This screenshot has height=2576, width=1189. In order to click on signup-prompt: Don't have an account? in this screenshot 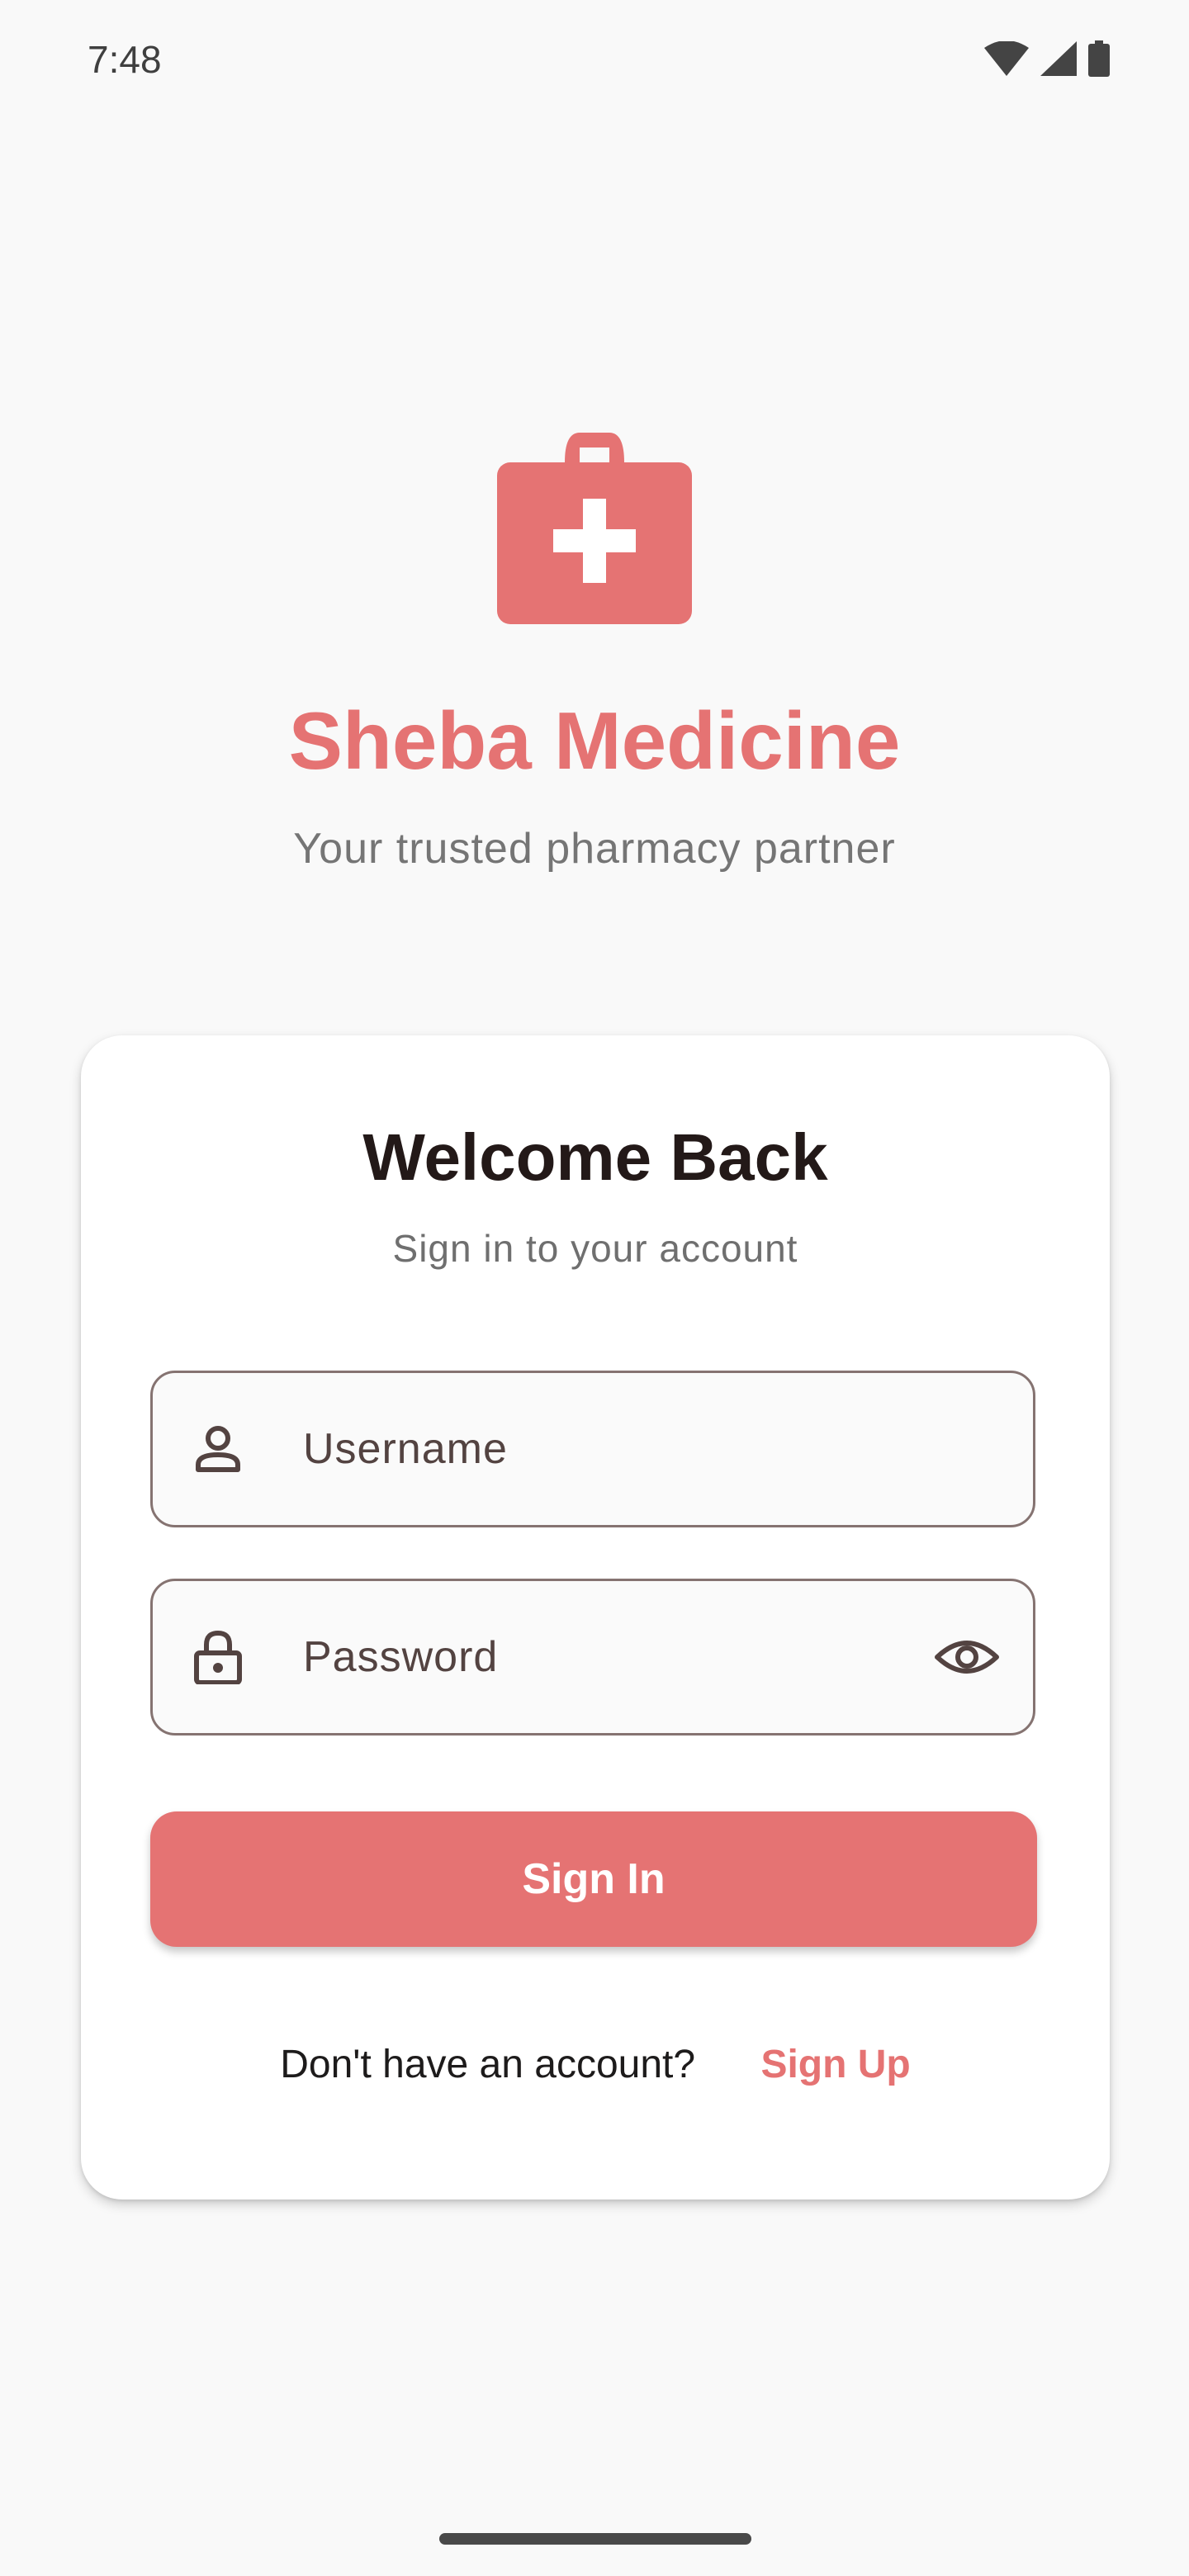, I will do `click(488, 2064)`.